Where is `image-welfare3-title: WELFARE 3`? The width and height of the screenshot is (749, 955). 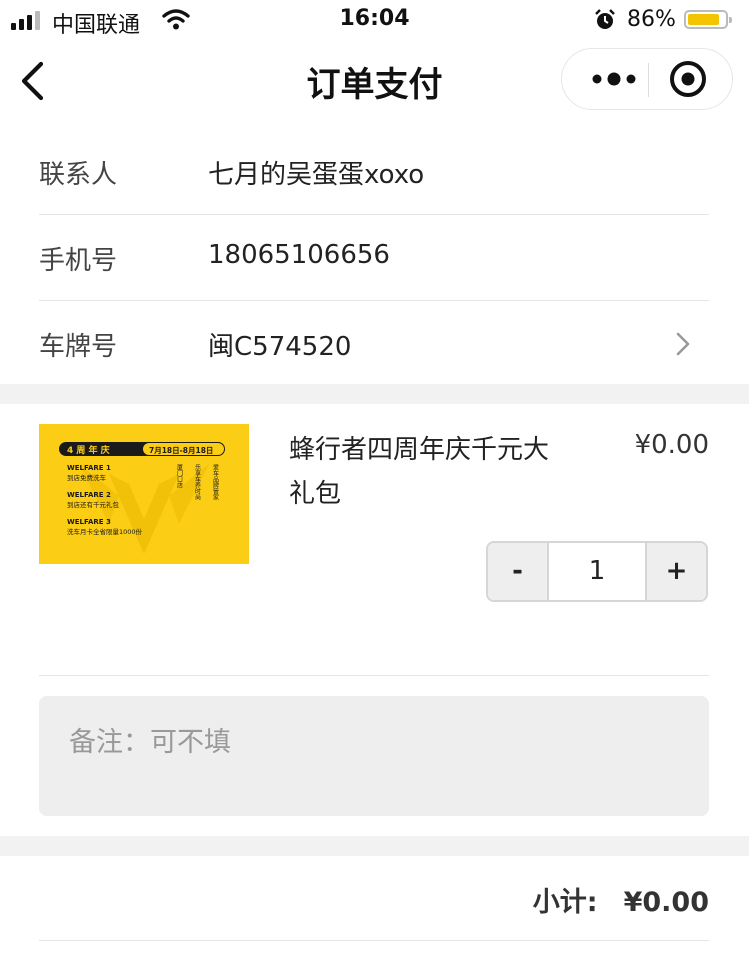
image-welfare3-title: WELFARE 3 is located at coordinates (89, 522).